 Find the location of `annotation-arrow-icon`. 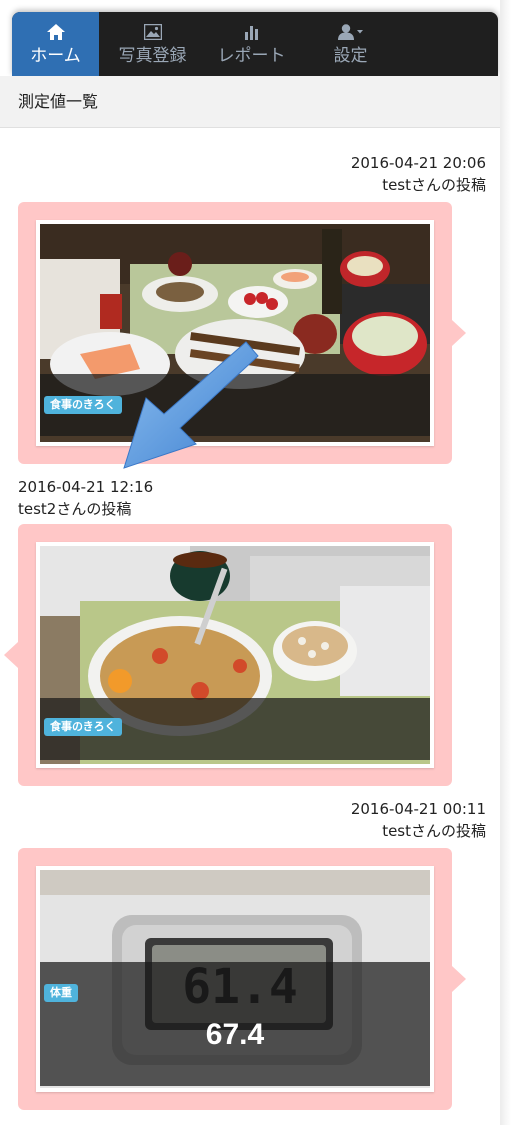

annotation-arrow-icon is located at coordinates (191, 405).